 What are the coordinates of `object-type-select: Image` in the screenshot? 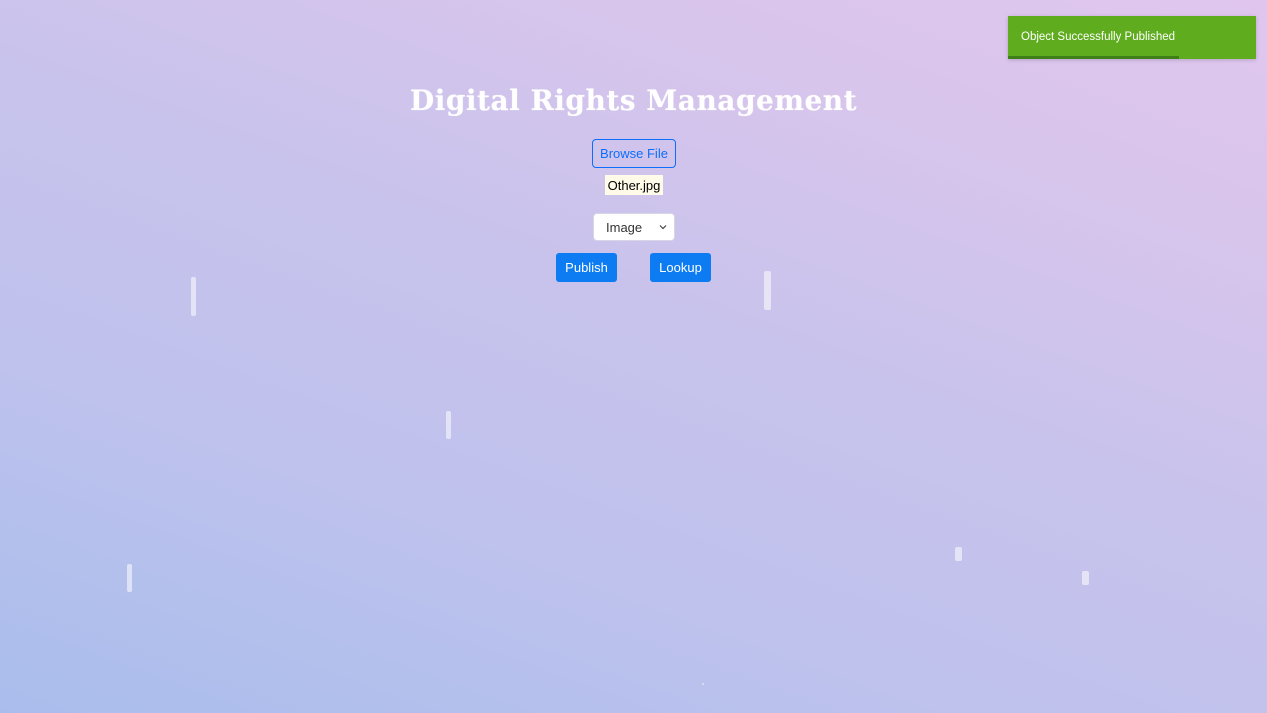 It's located at (634, 227).